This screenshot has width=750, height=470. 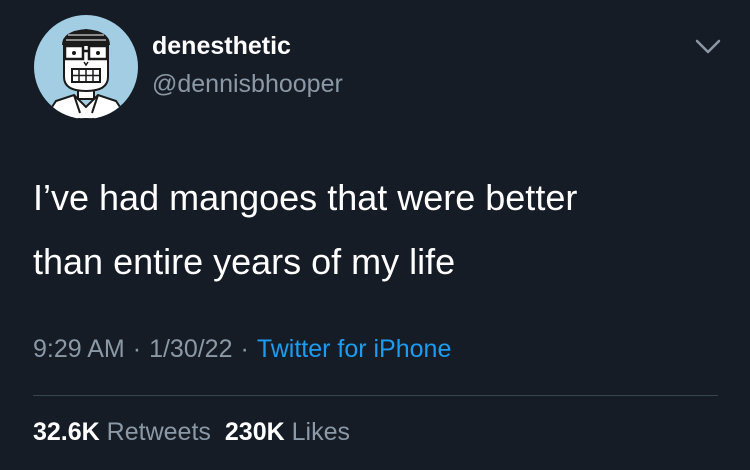 What do you see at coordinates (375, 395) in the screenshot?
I see `divider` at bounding box center [375, 395].